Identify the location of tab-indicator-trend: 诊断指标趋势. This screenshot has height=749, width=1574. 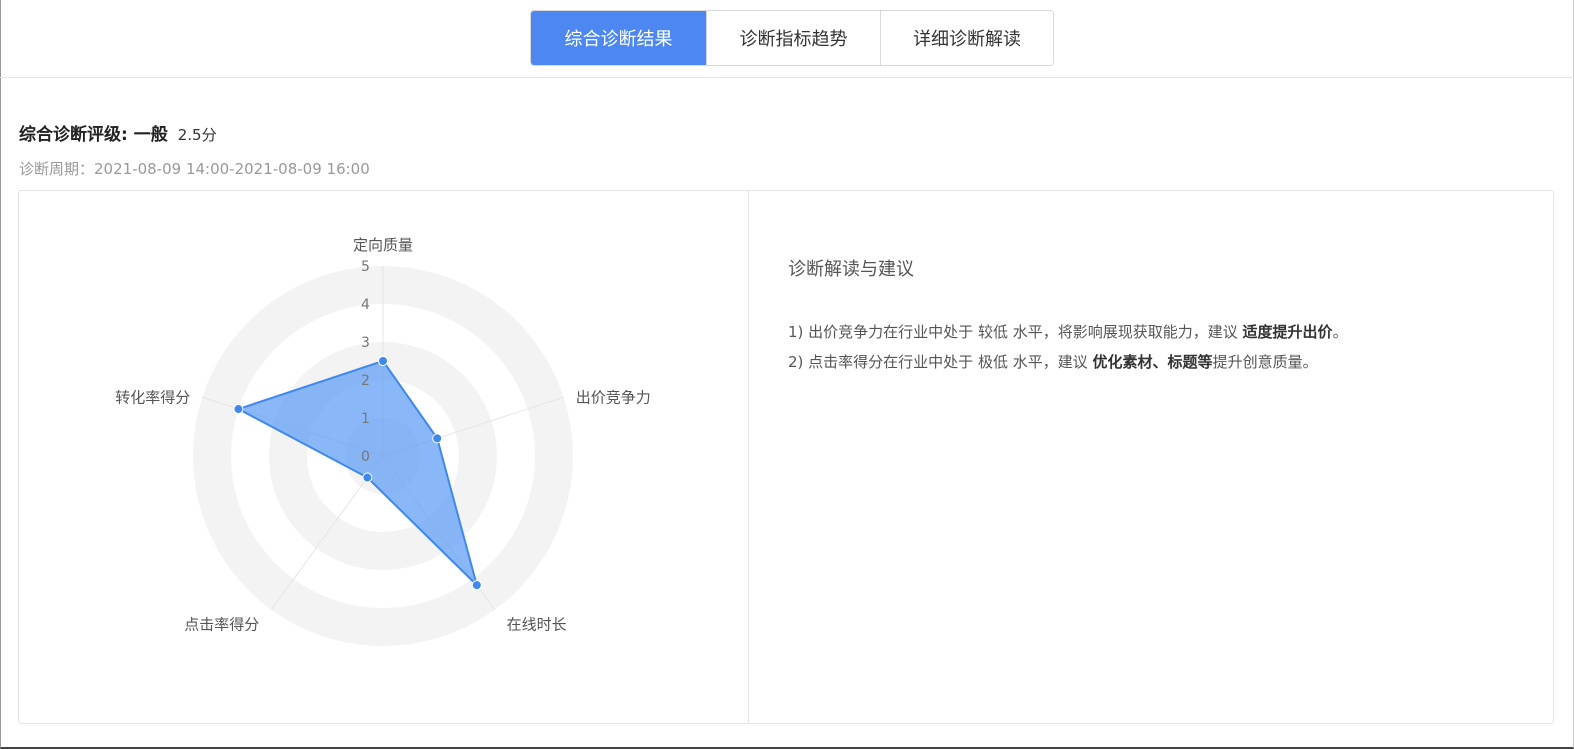
(793, 38).